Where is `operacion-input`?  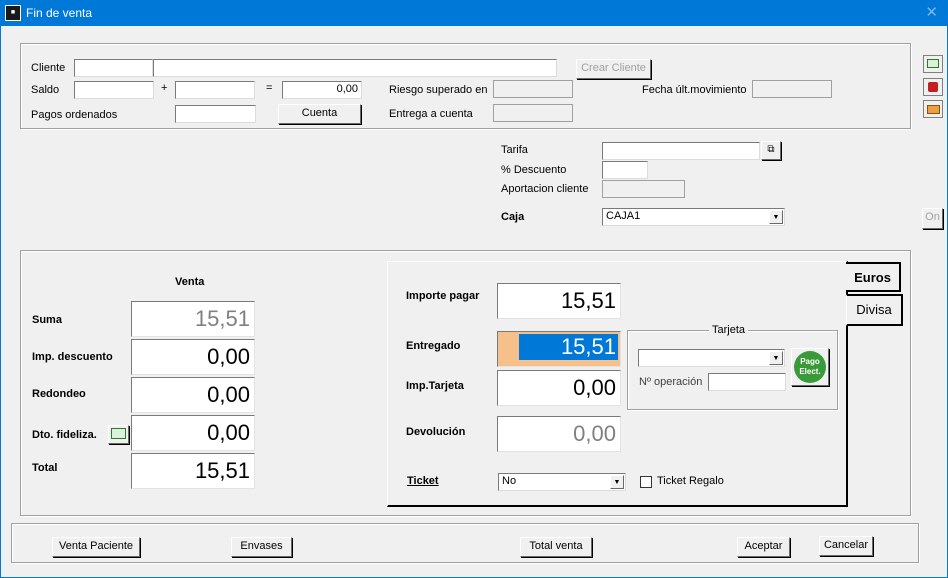 operacion-input is located at coordinates (747, 382).